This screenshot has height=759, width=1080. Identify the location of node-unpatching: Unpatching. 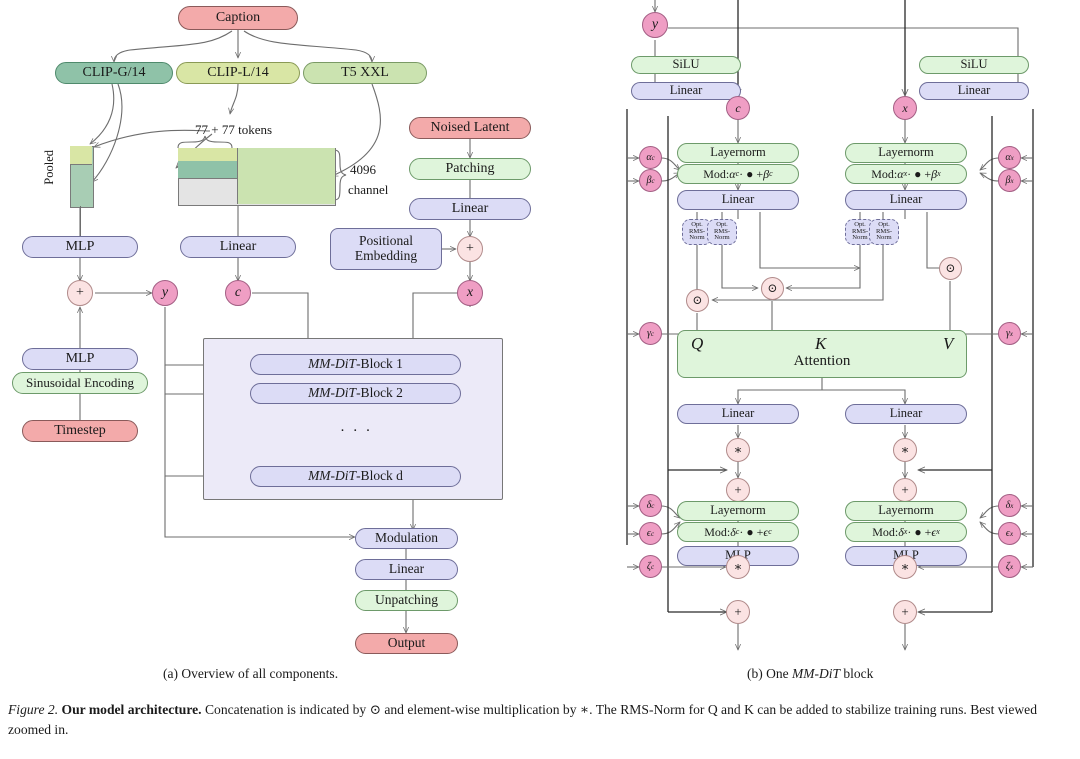
(406, 600).